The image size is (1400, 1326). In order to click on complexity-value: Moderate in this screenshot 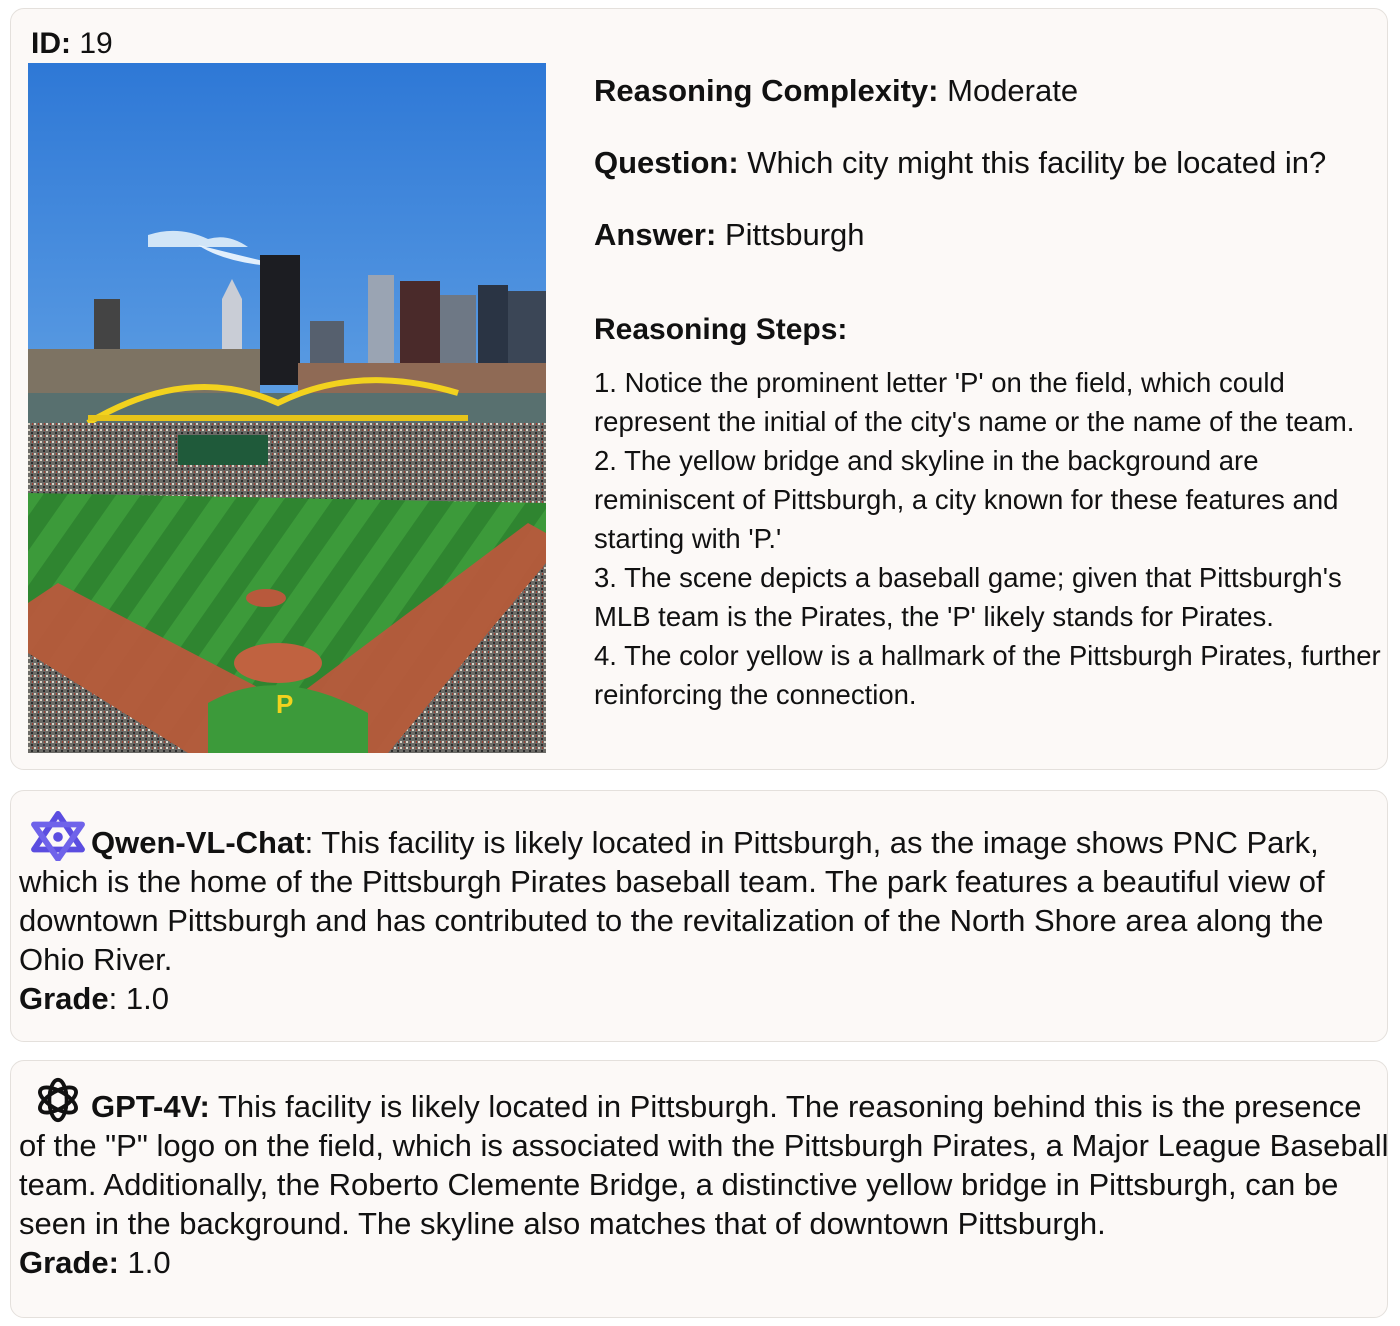, I will do `click(1013, 90)`.